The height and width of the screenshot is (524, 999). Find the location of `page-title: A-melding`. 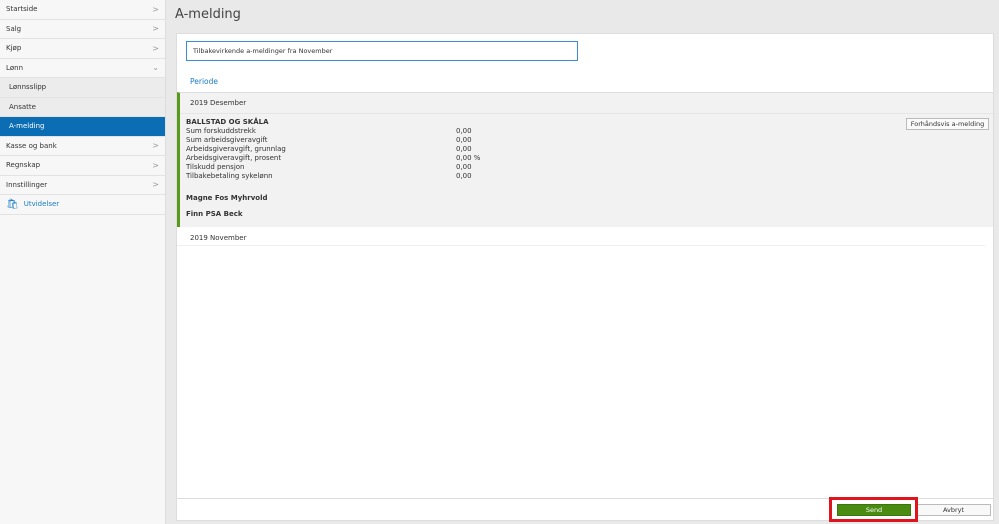

page-title: A-melding is located at coordinates (208, 14).